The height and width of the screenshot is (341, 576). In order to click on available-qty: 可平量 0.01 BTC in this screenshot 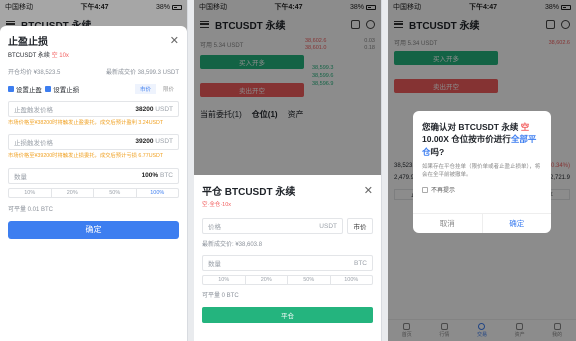, I will do `click(31, 209)`.